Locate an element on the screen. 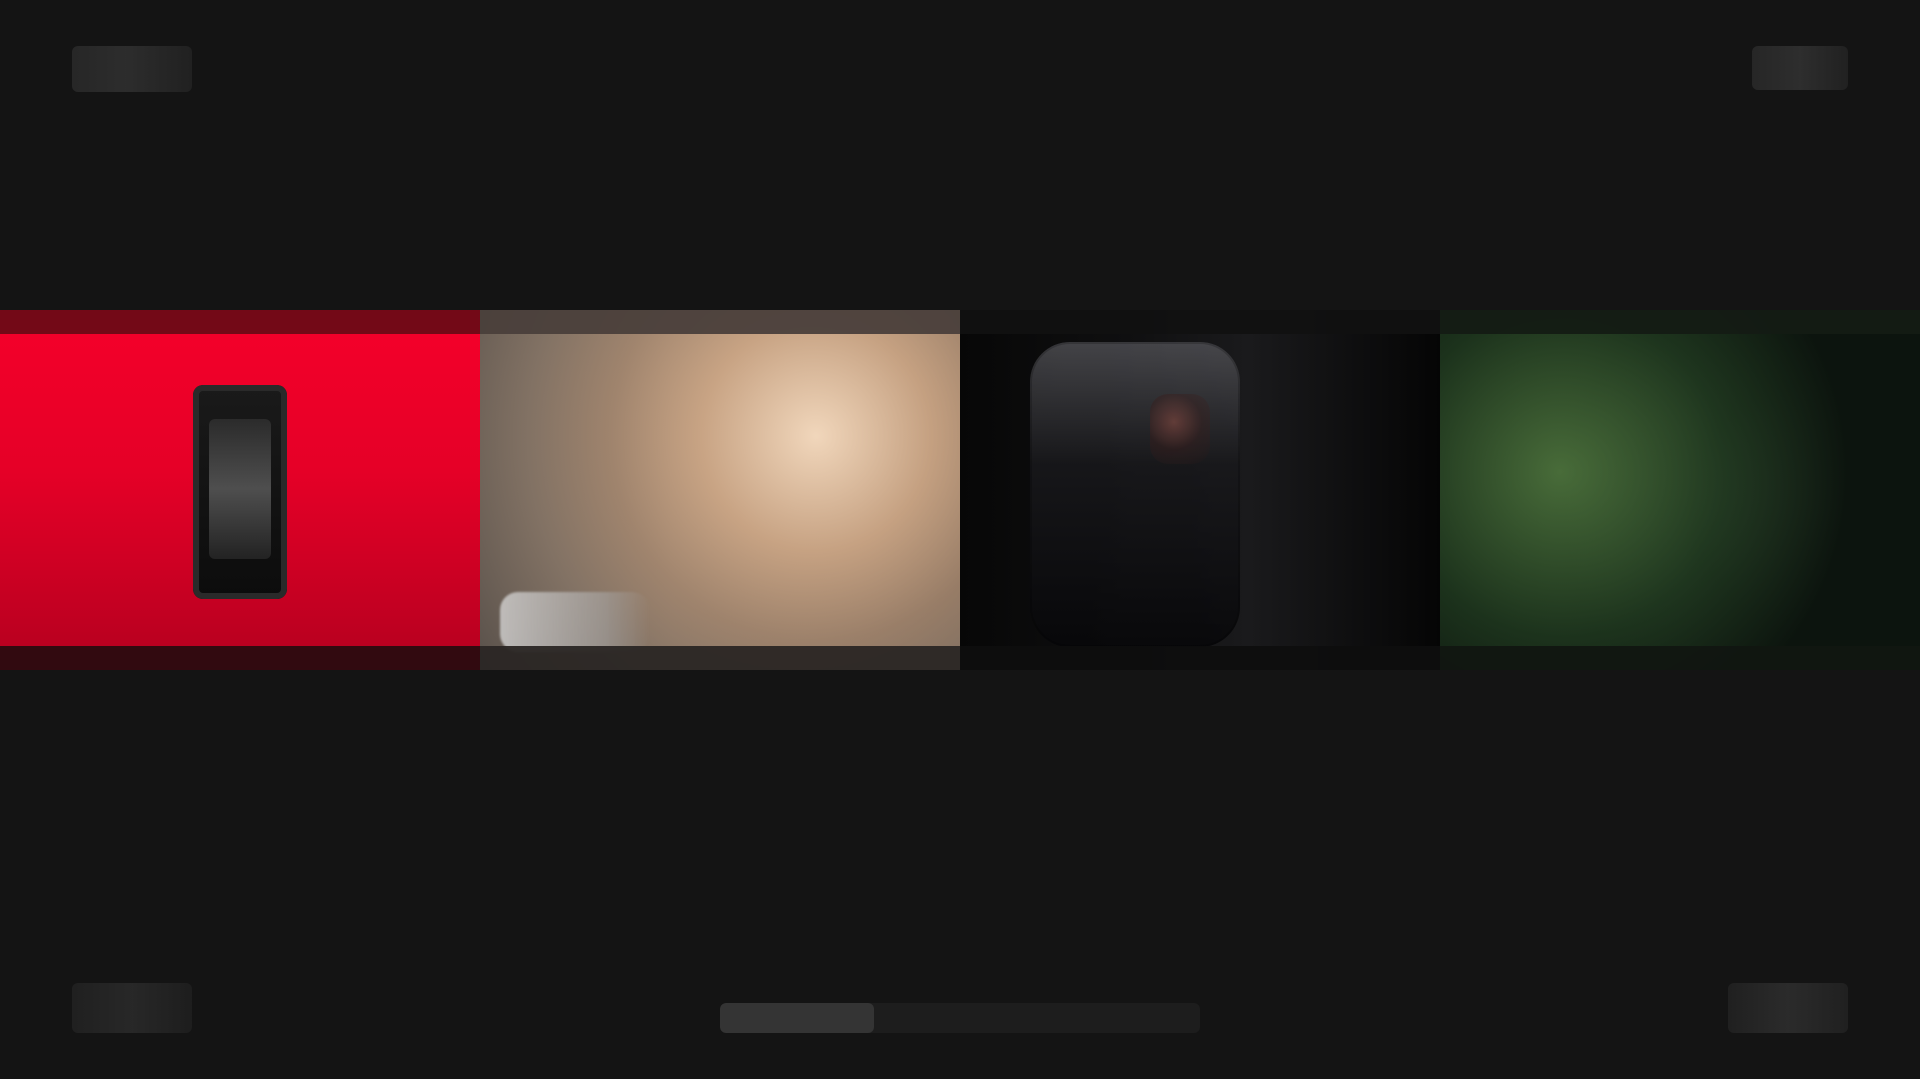  thumbnail-4-top-band is located at coordinates (1680, 322).